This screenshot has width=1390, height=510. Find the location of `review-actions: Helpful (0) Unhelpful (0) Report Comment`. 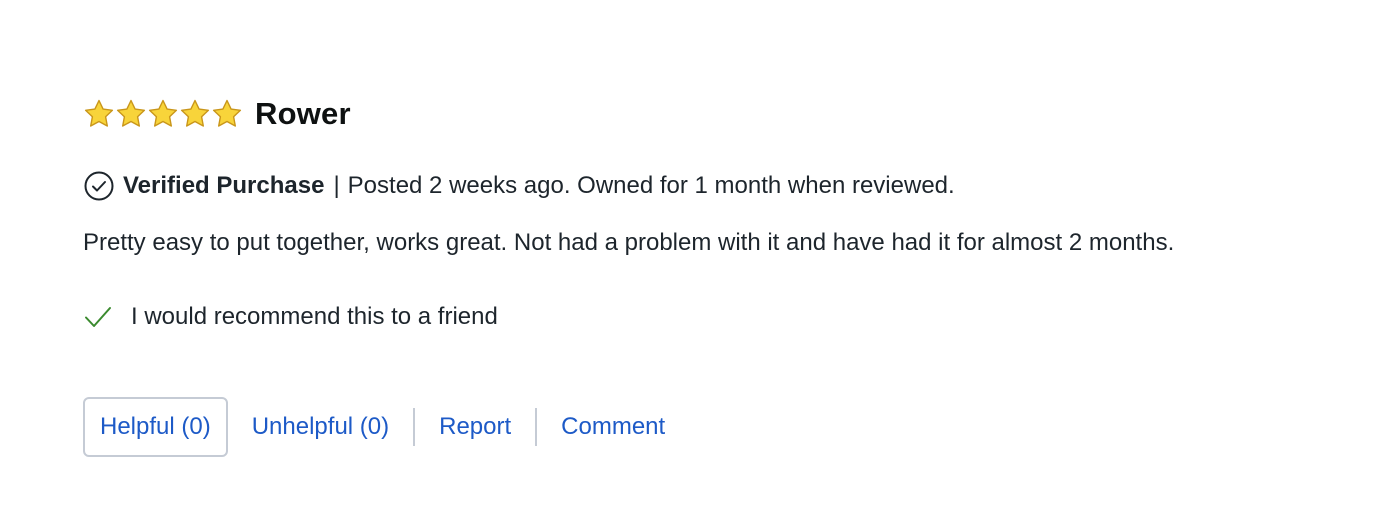

review-actions: Helpful (0) Unhelpful (0) Report Comment is located at coordinates (374, 427).